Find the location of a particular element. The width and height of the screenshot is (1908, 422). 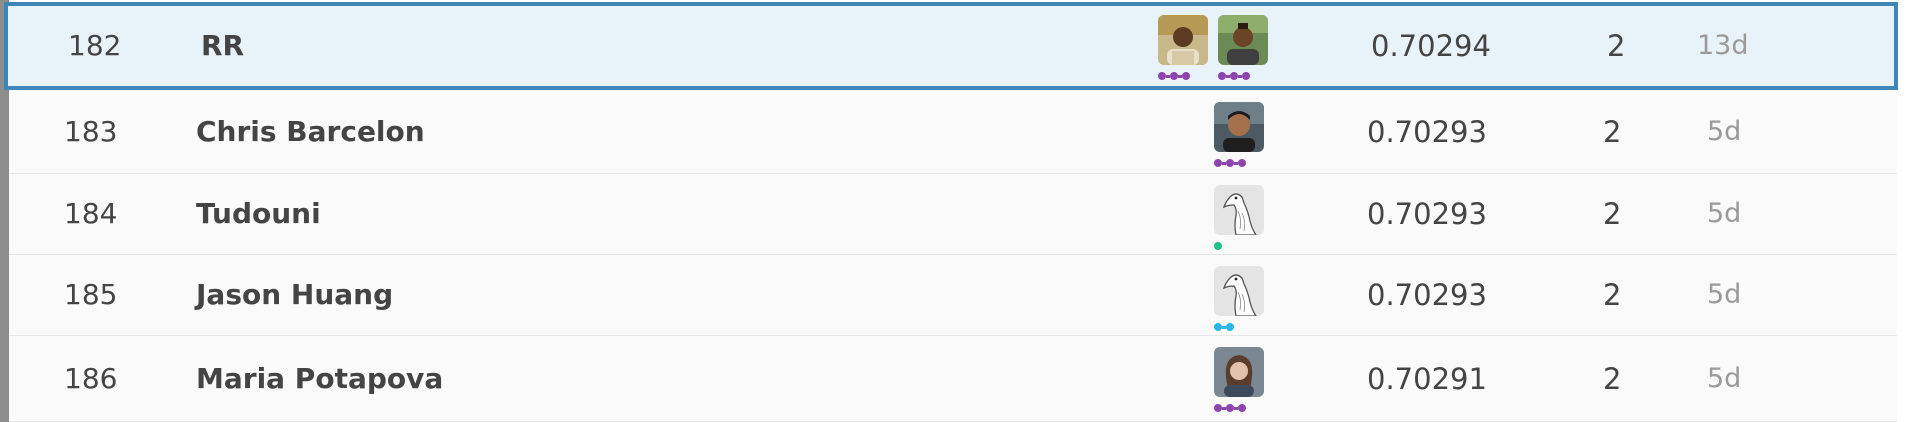

rank: 183 is located at coordinates (91, 131).